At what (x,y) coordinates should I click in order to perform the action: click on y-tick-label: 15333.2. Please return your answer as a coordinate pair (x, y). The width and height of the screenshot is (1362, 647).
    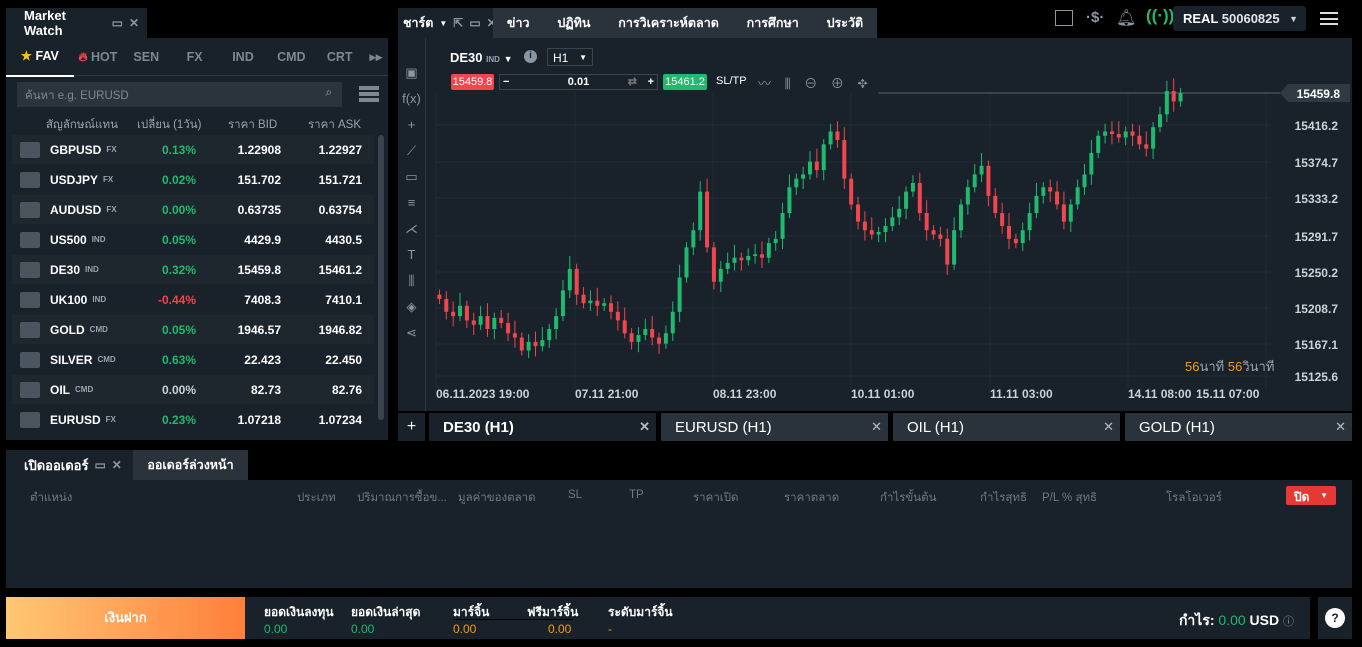
    Looking at the image, I should click on (1317, 199).